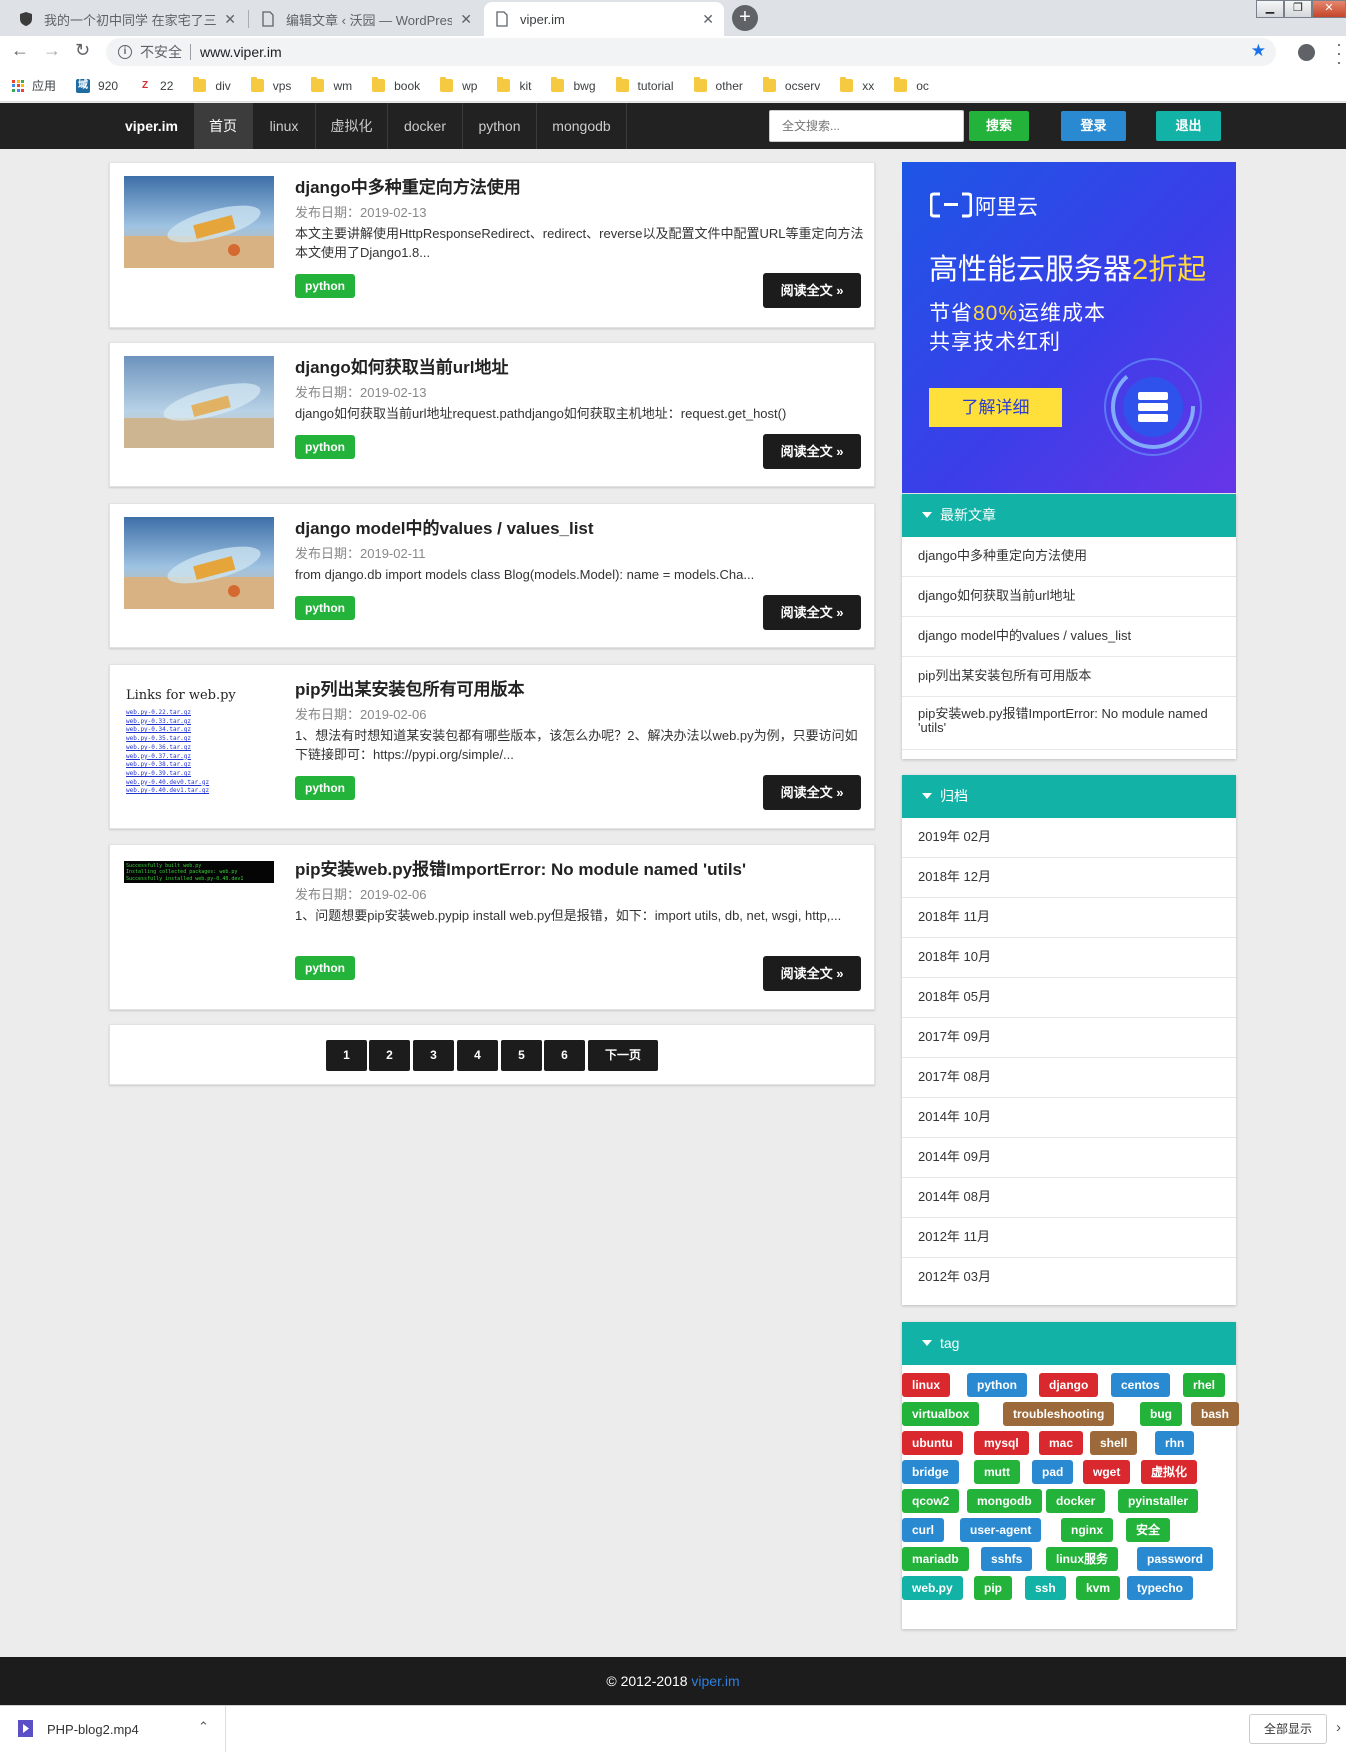 This screenshot has height=1752, width=1346. I want to click on maximize-button: ❐, so click(1298, 9).